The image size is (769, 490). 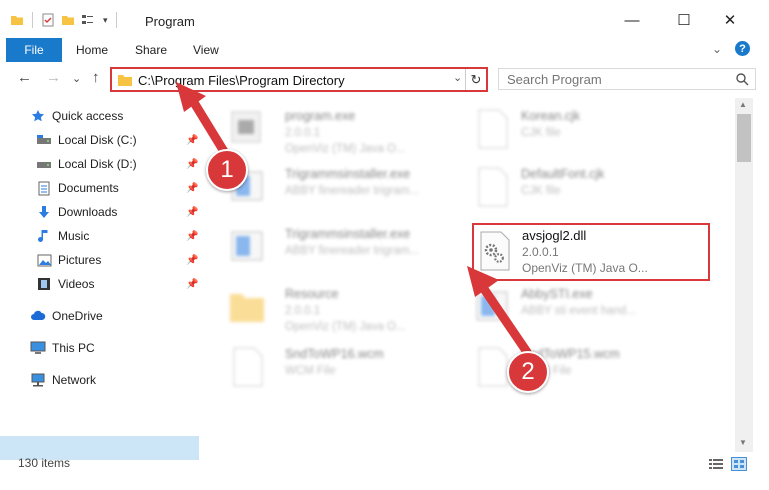 I want to click on videos-icon, so click(x=44, y=284).